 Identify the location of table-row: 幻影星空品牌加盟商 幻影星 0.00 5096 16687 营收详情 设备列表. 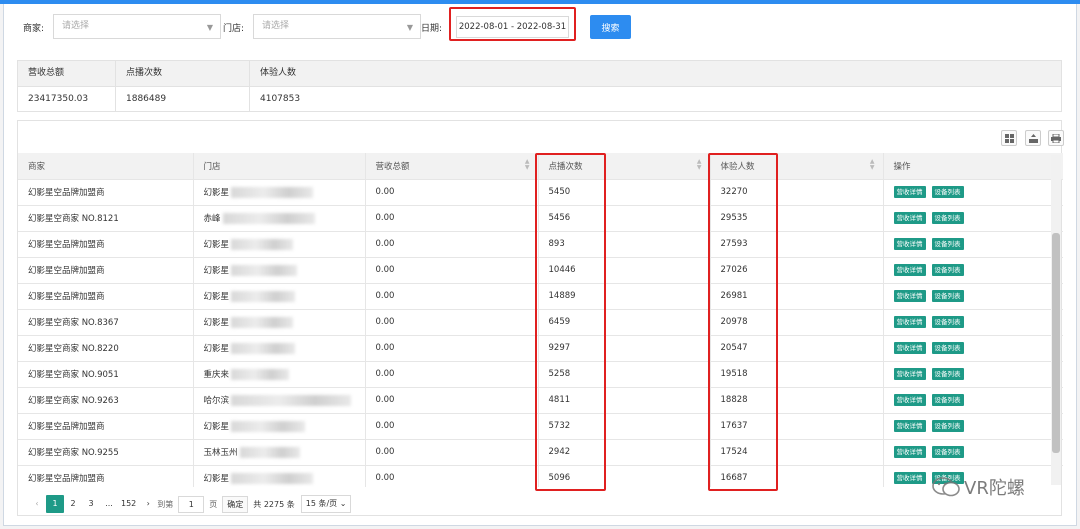
(540, 476).